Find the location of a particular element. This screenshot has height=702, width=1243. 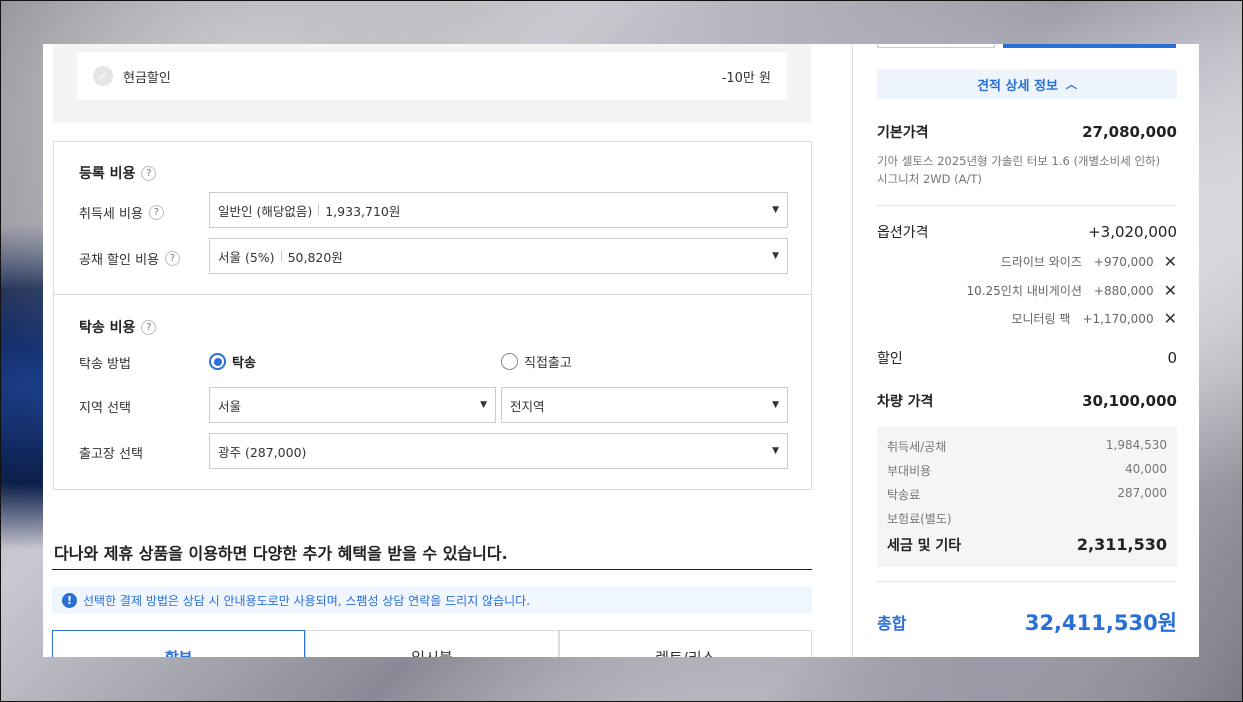

region-district-select: 전지역 ▼ is located at coordinates (644, 405).